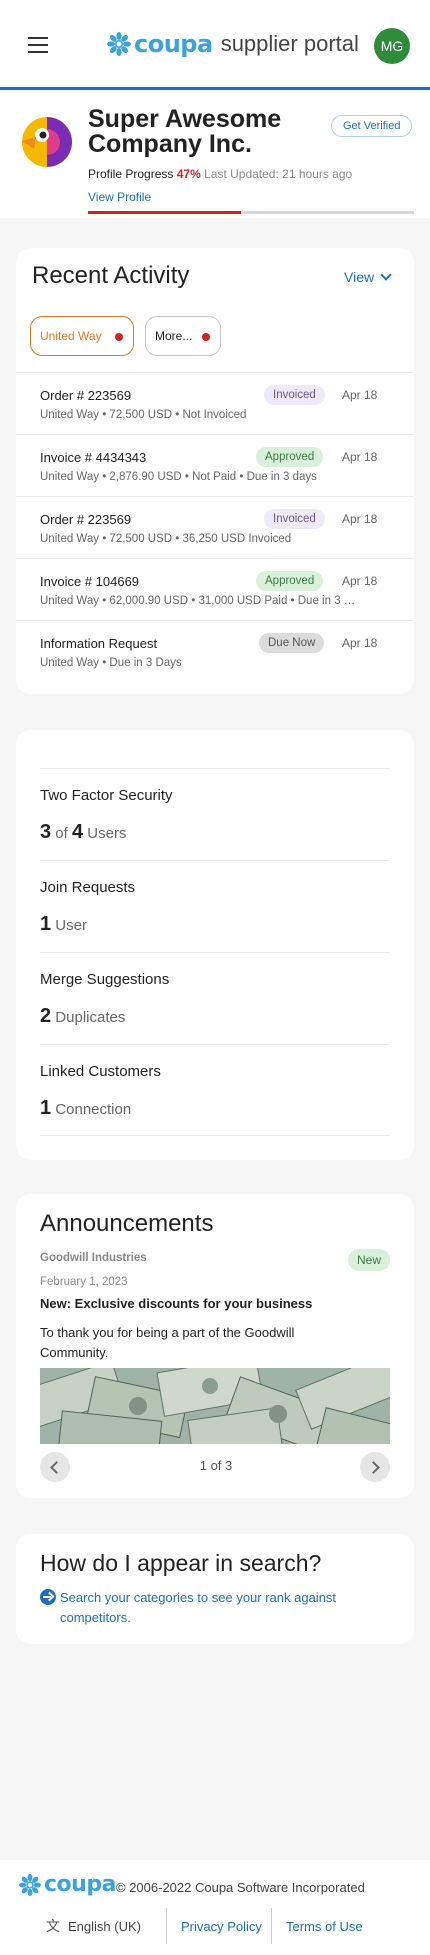 This screenshot has height=1955, width=430. What do you see at coordinates (84, 1282) in the screenshot?
I see `announcement-date: February 1, 2023` at bounding box center [84, 1282].